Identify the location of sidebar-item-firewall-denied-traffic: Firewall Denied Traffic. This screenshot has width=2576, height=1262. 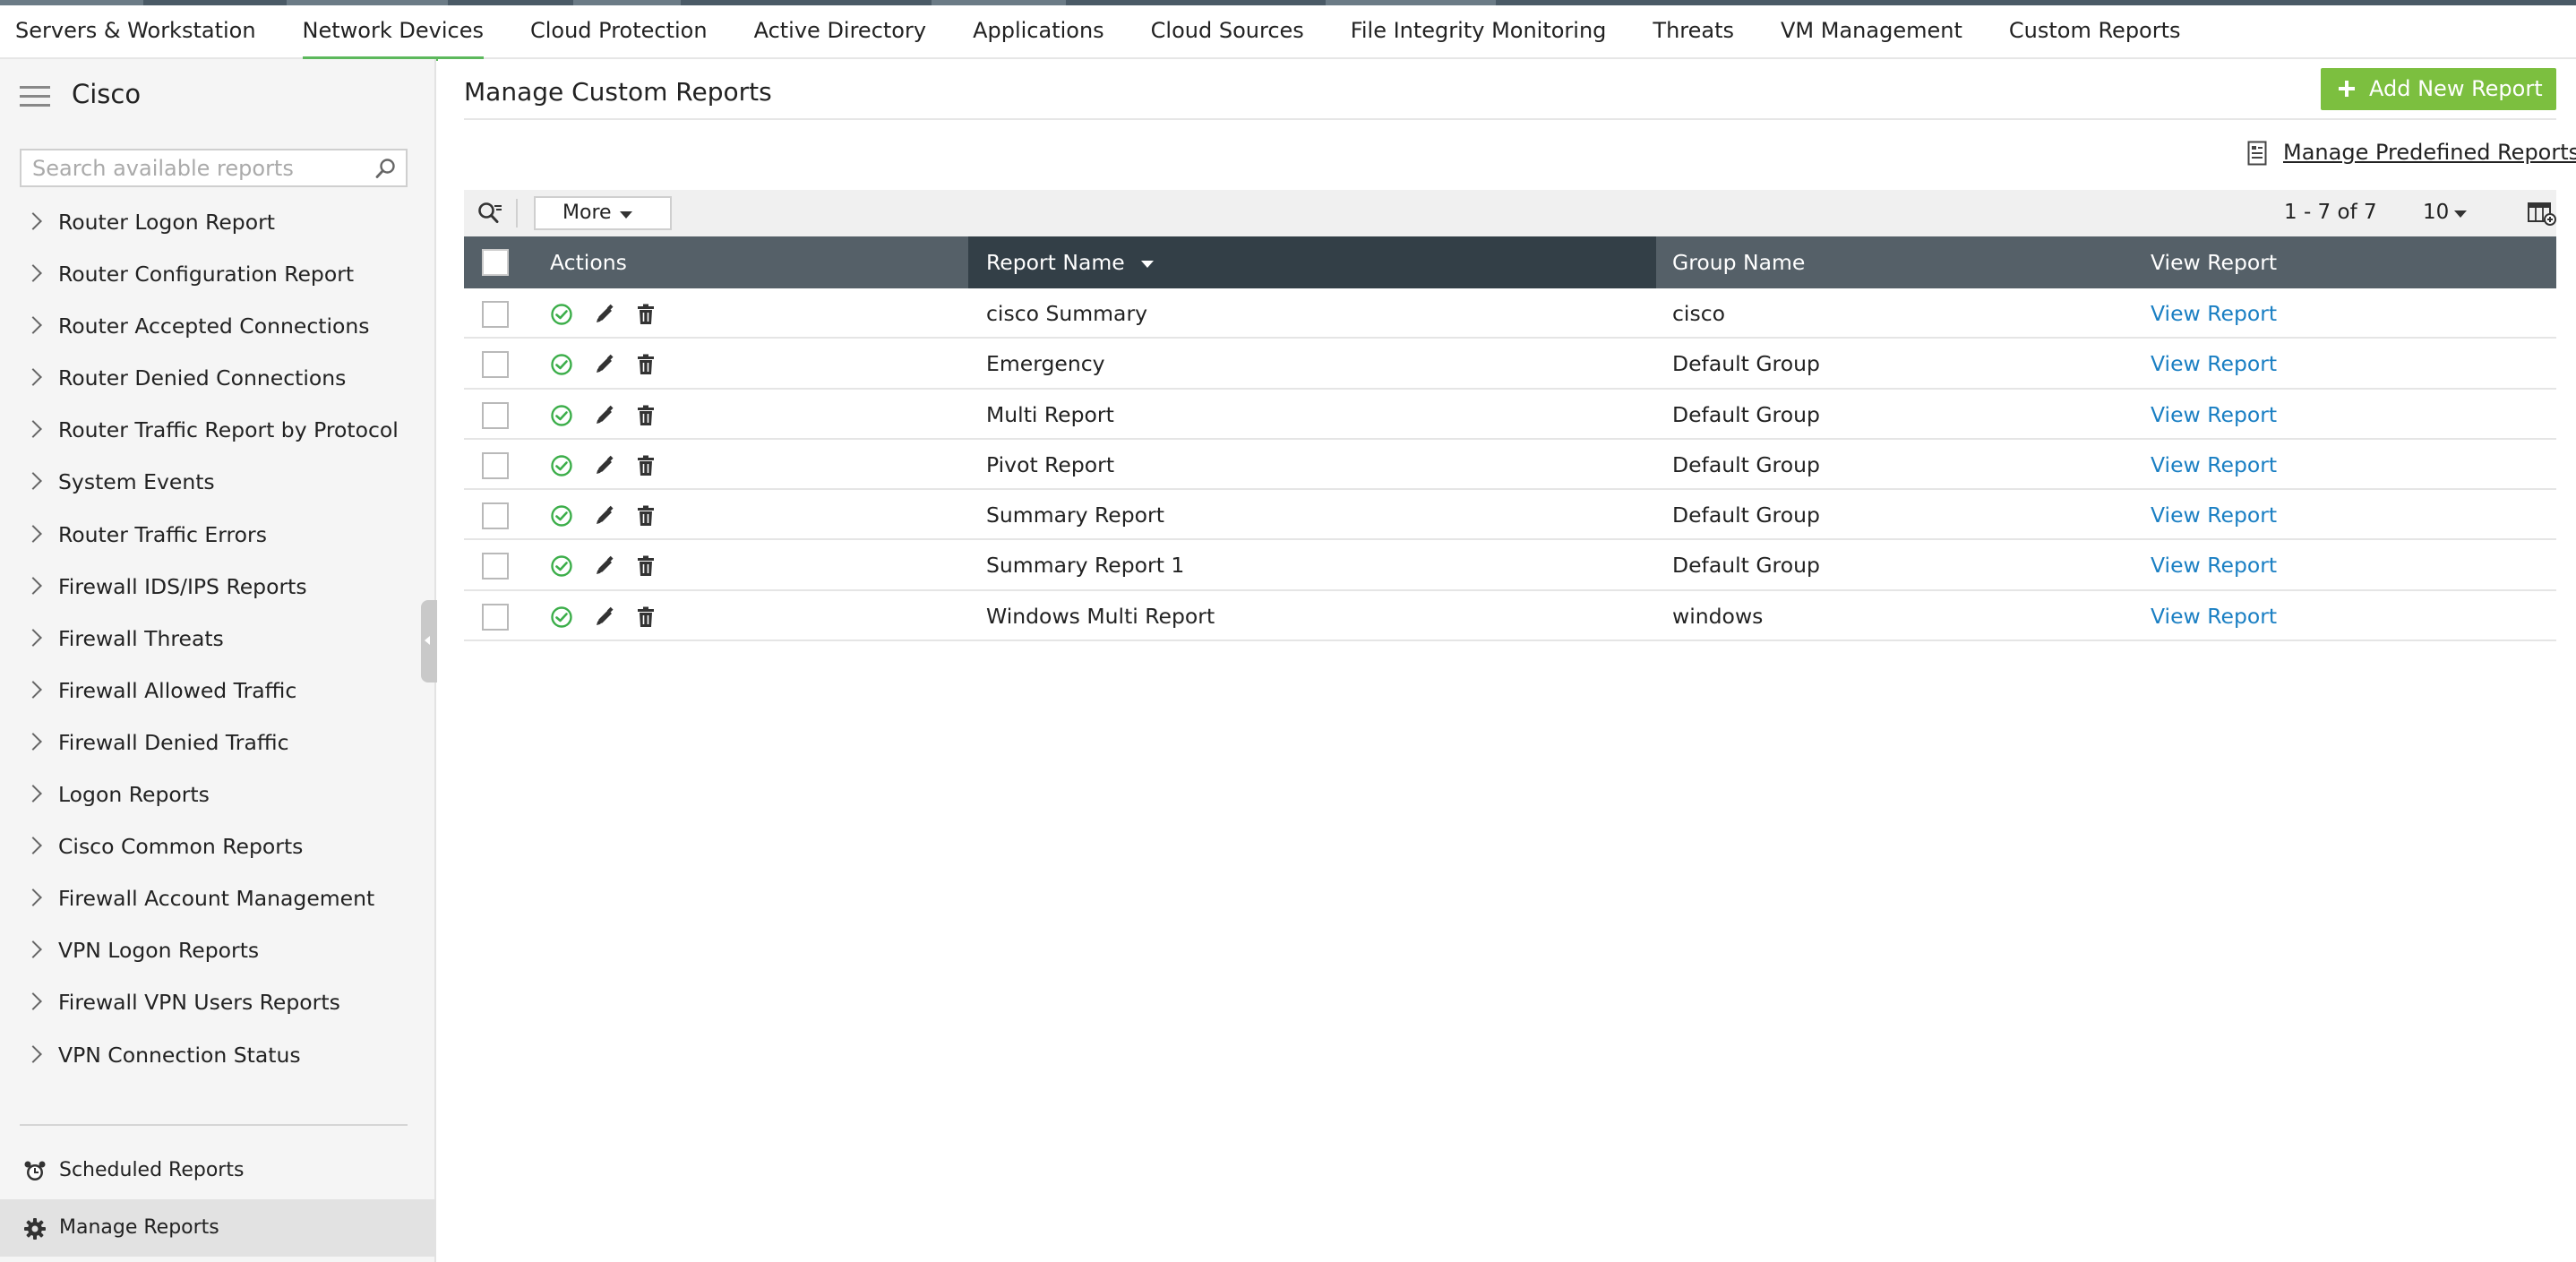
(218, 745).